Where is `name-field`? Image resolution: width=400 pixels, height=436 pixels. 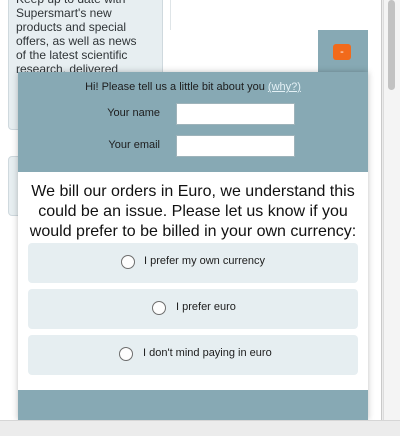 name-field is located at coordinates (235, 114).